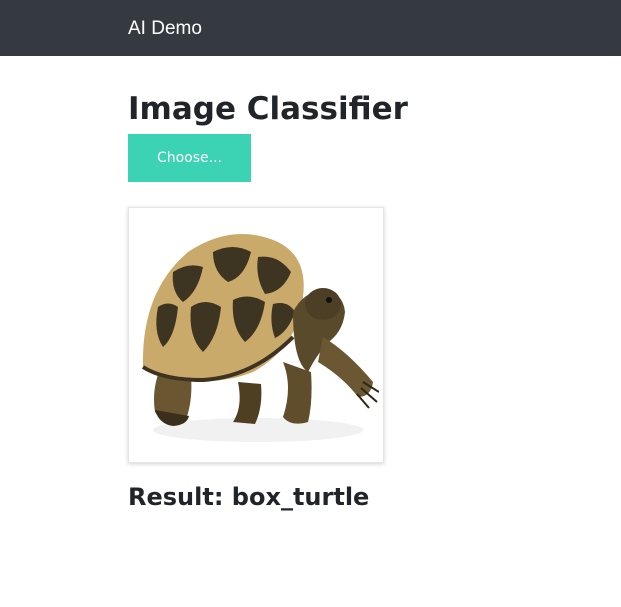 The width and height of the screenshot is (621, 607). I want to click on navbar-brand: AI Demo, so click(165, 29).